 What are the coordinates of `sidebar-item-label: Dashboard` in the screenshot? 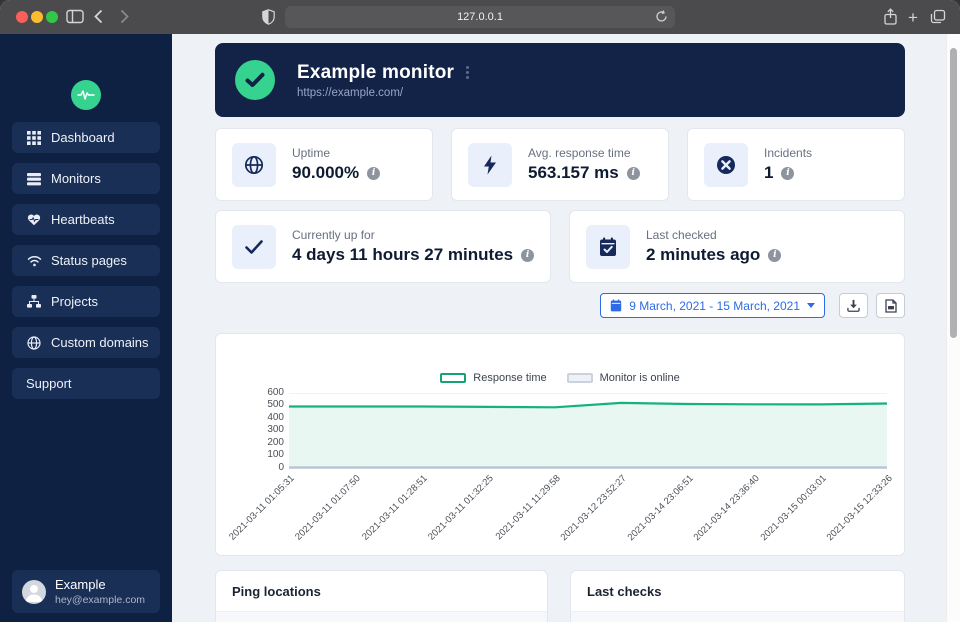 It's located at (83, 137).